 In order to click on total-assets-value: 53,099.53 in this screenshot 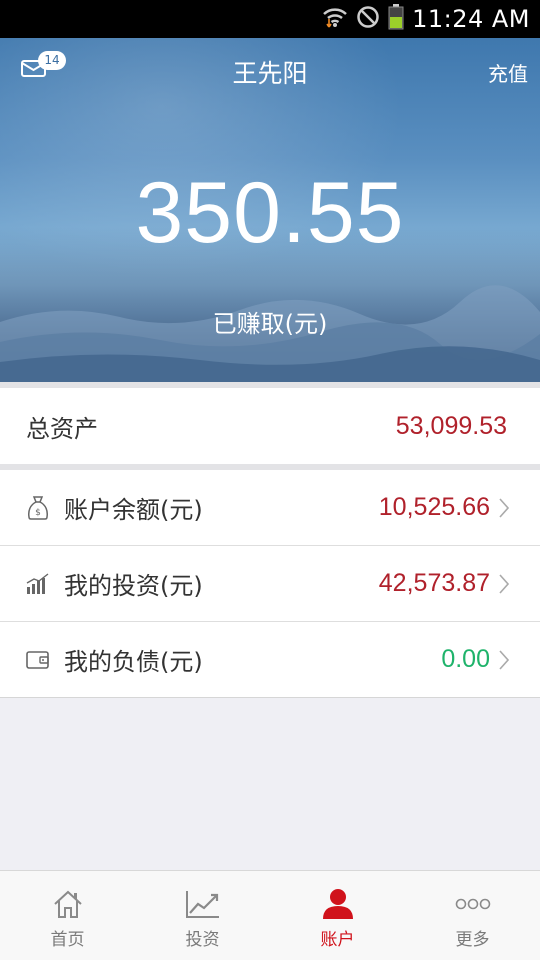, I will do `click(451, 425)`.